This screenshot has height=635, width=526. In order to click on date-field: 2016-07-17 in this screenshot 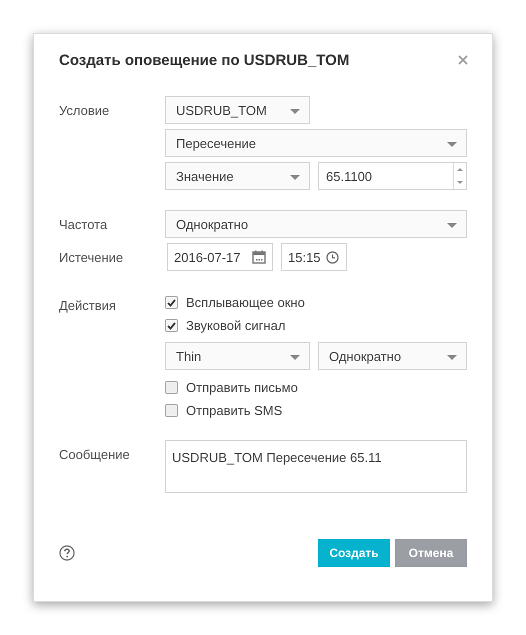, I will do `click(220, 257)`.